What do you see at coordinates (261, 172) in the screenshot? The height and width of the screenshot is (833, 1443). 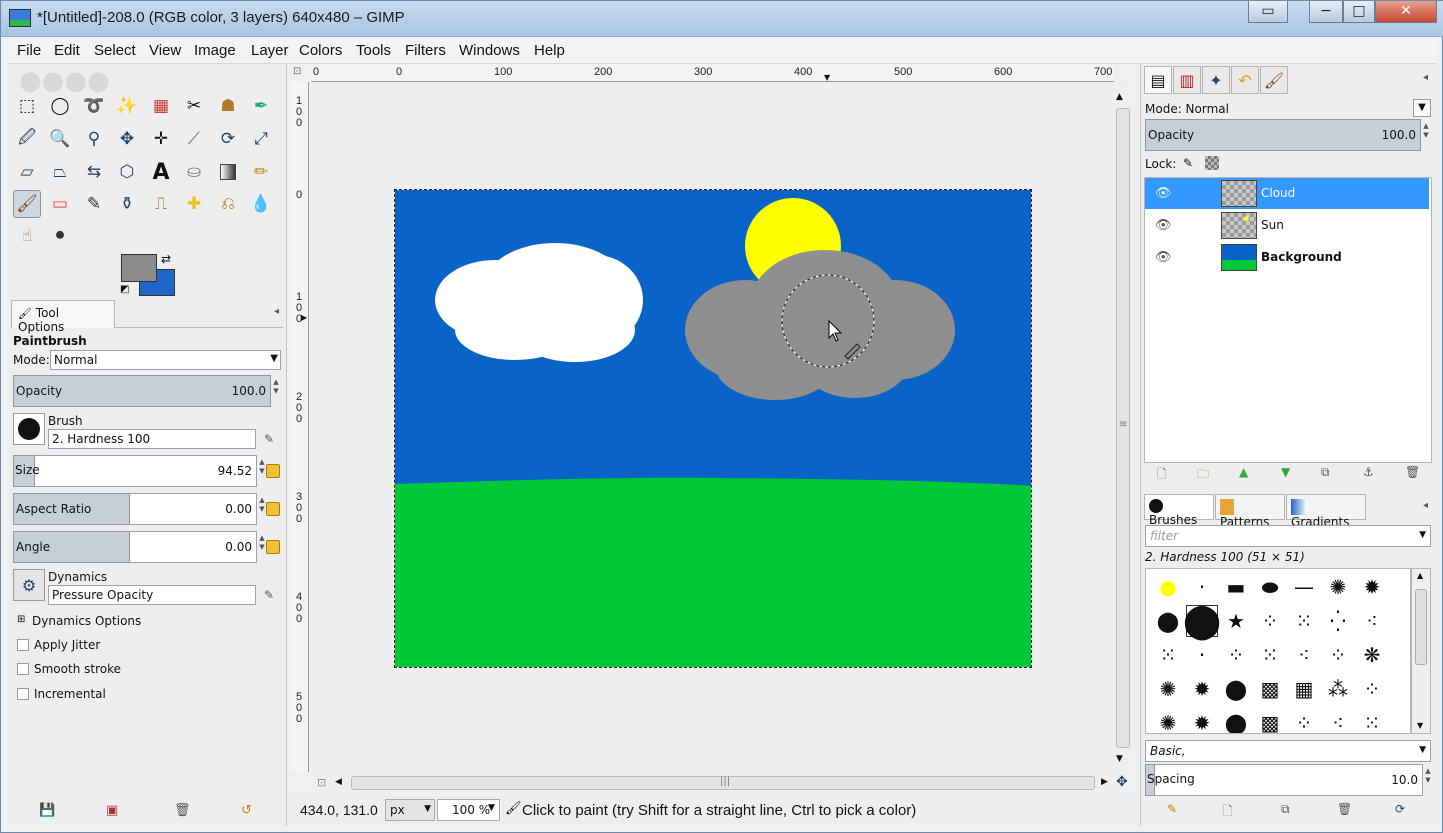 I see `pencil-icon: ✏` at bounding box center [261, 172].